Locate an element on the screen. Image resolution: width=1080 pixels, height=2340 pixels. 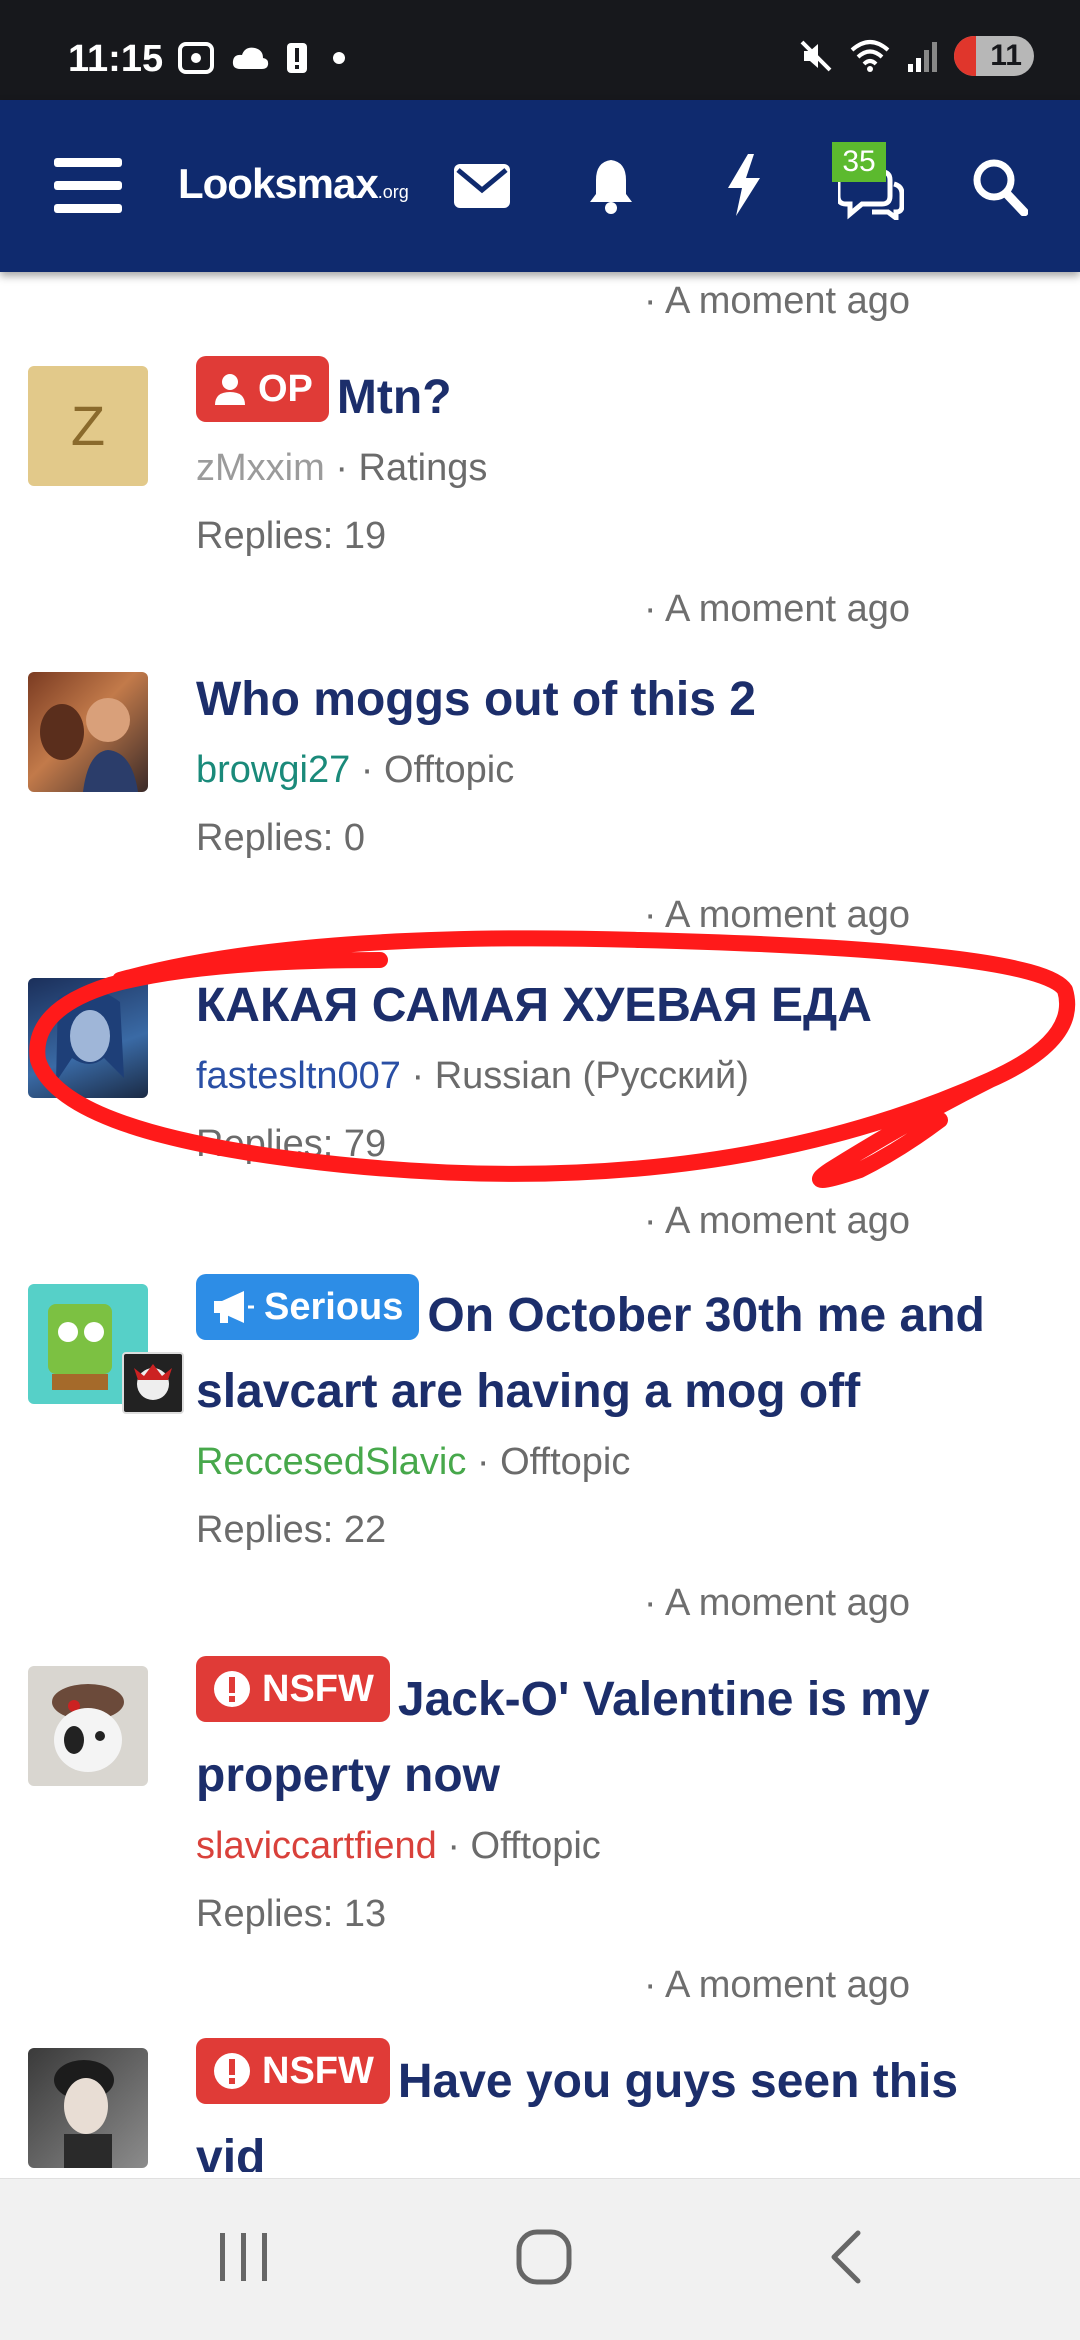
mute-icon is located at coordinates (816, 56).